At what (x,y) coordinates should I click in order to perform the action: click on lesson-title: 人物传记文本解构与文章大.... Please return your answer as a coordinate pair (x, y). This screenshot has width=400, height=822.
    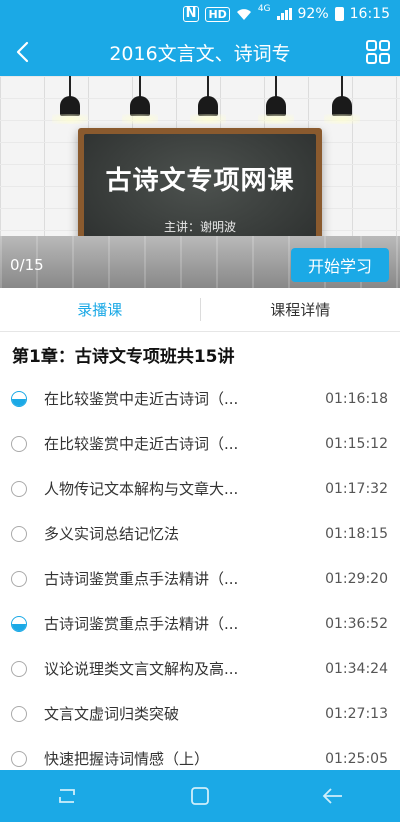
    Looking at the image, I should click on (141, 489).